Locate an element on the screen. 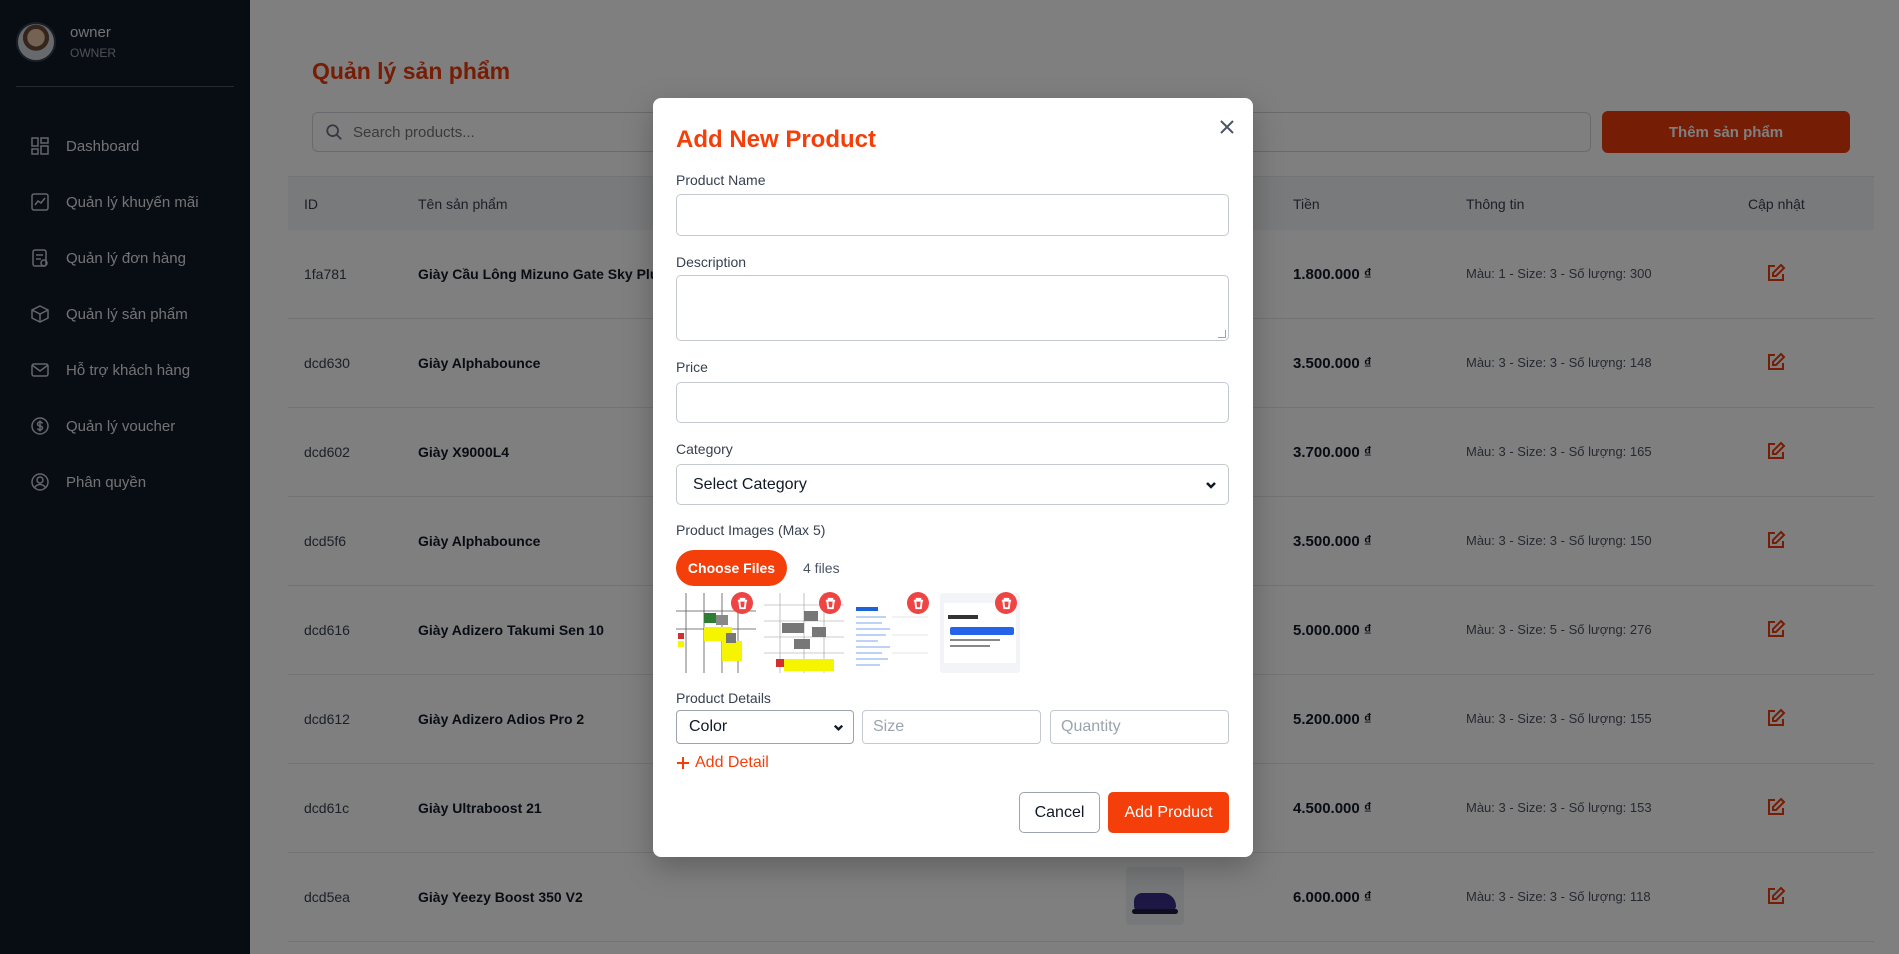 This screenshot has height=954, width=1899. choose-files-button: Choose Files is located at coordinates (731, 568).